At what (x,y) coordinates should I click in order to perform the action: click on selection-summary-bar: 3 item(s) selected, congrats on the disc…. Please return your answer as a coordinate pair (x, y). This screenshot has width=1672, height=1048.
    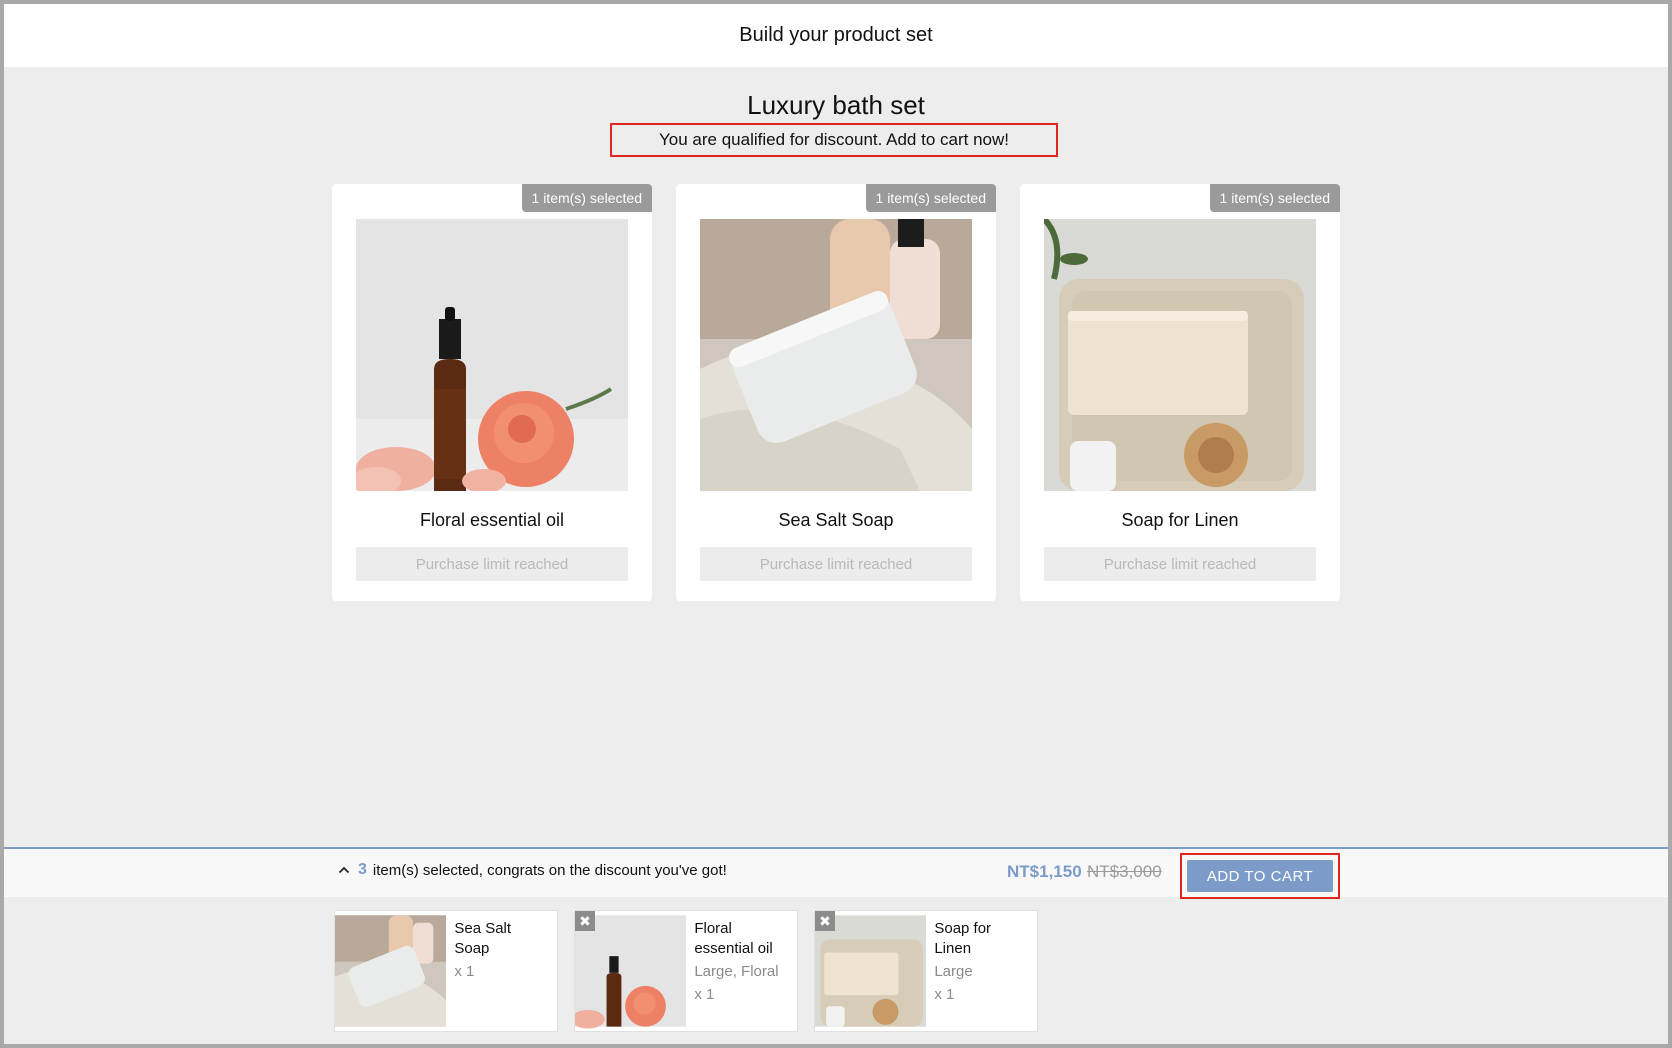
    Looking at the image, I should click on (836, 873).